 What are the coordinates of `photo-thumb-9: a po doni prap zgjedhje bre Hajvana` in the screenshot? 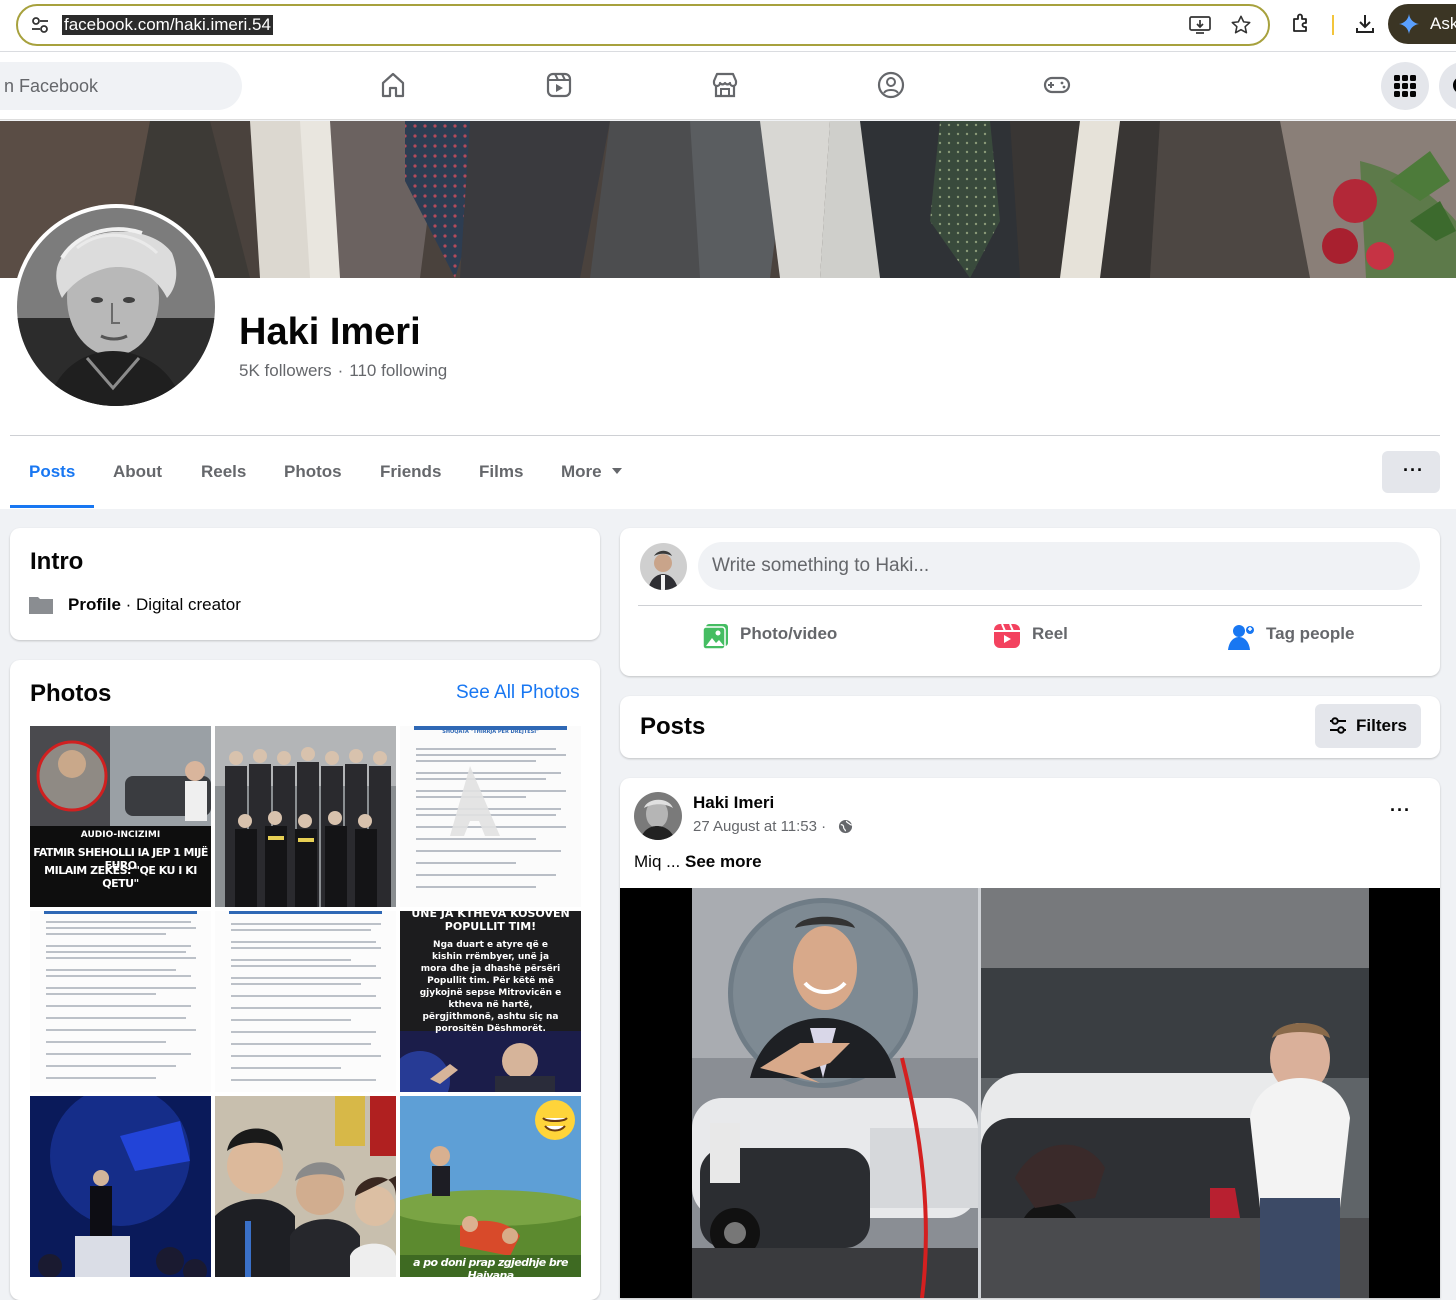 It's located at (490, 1186).